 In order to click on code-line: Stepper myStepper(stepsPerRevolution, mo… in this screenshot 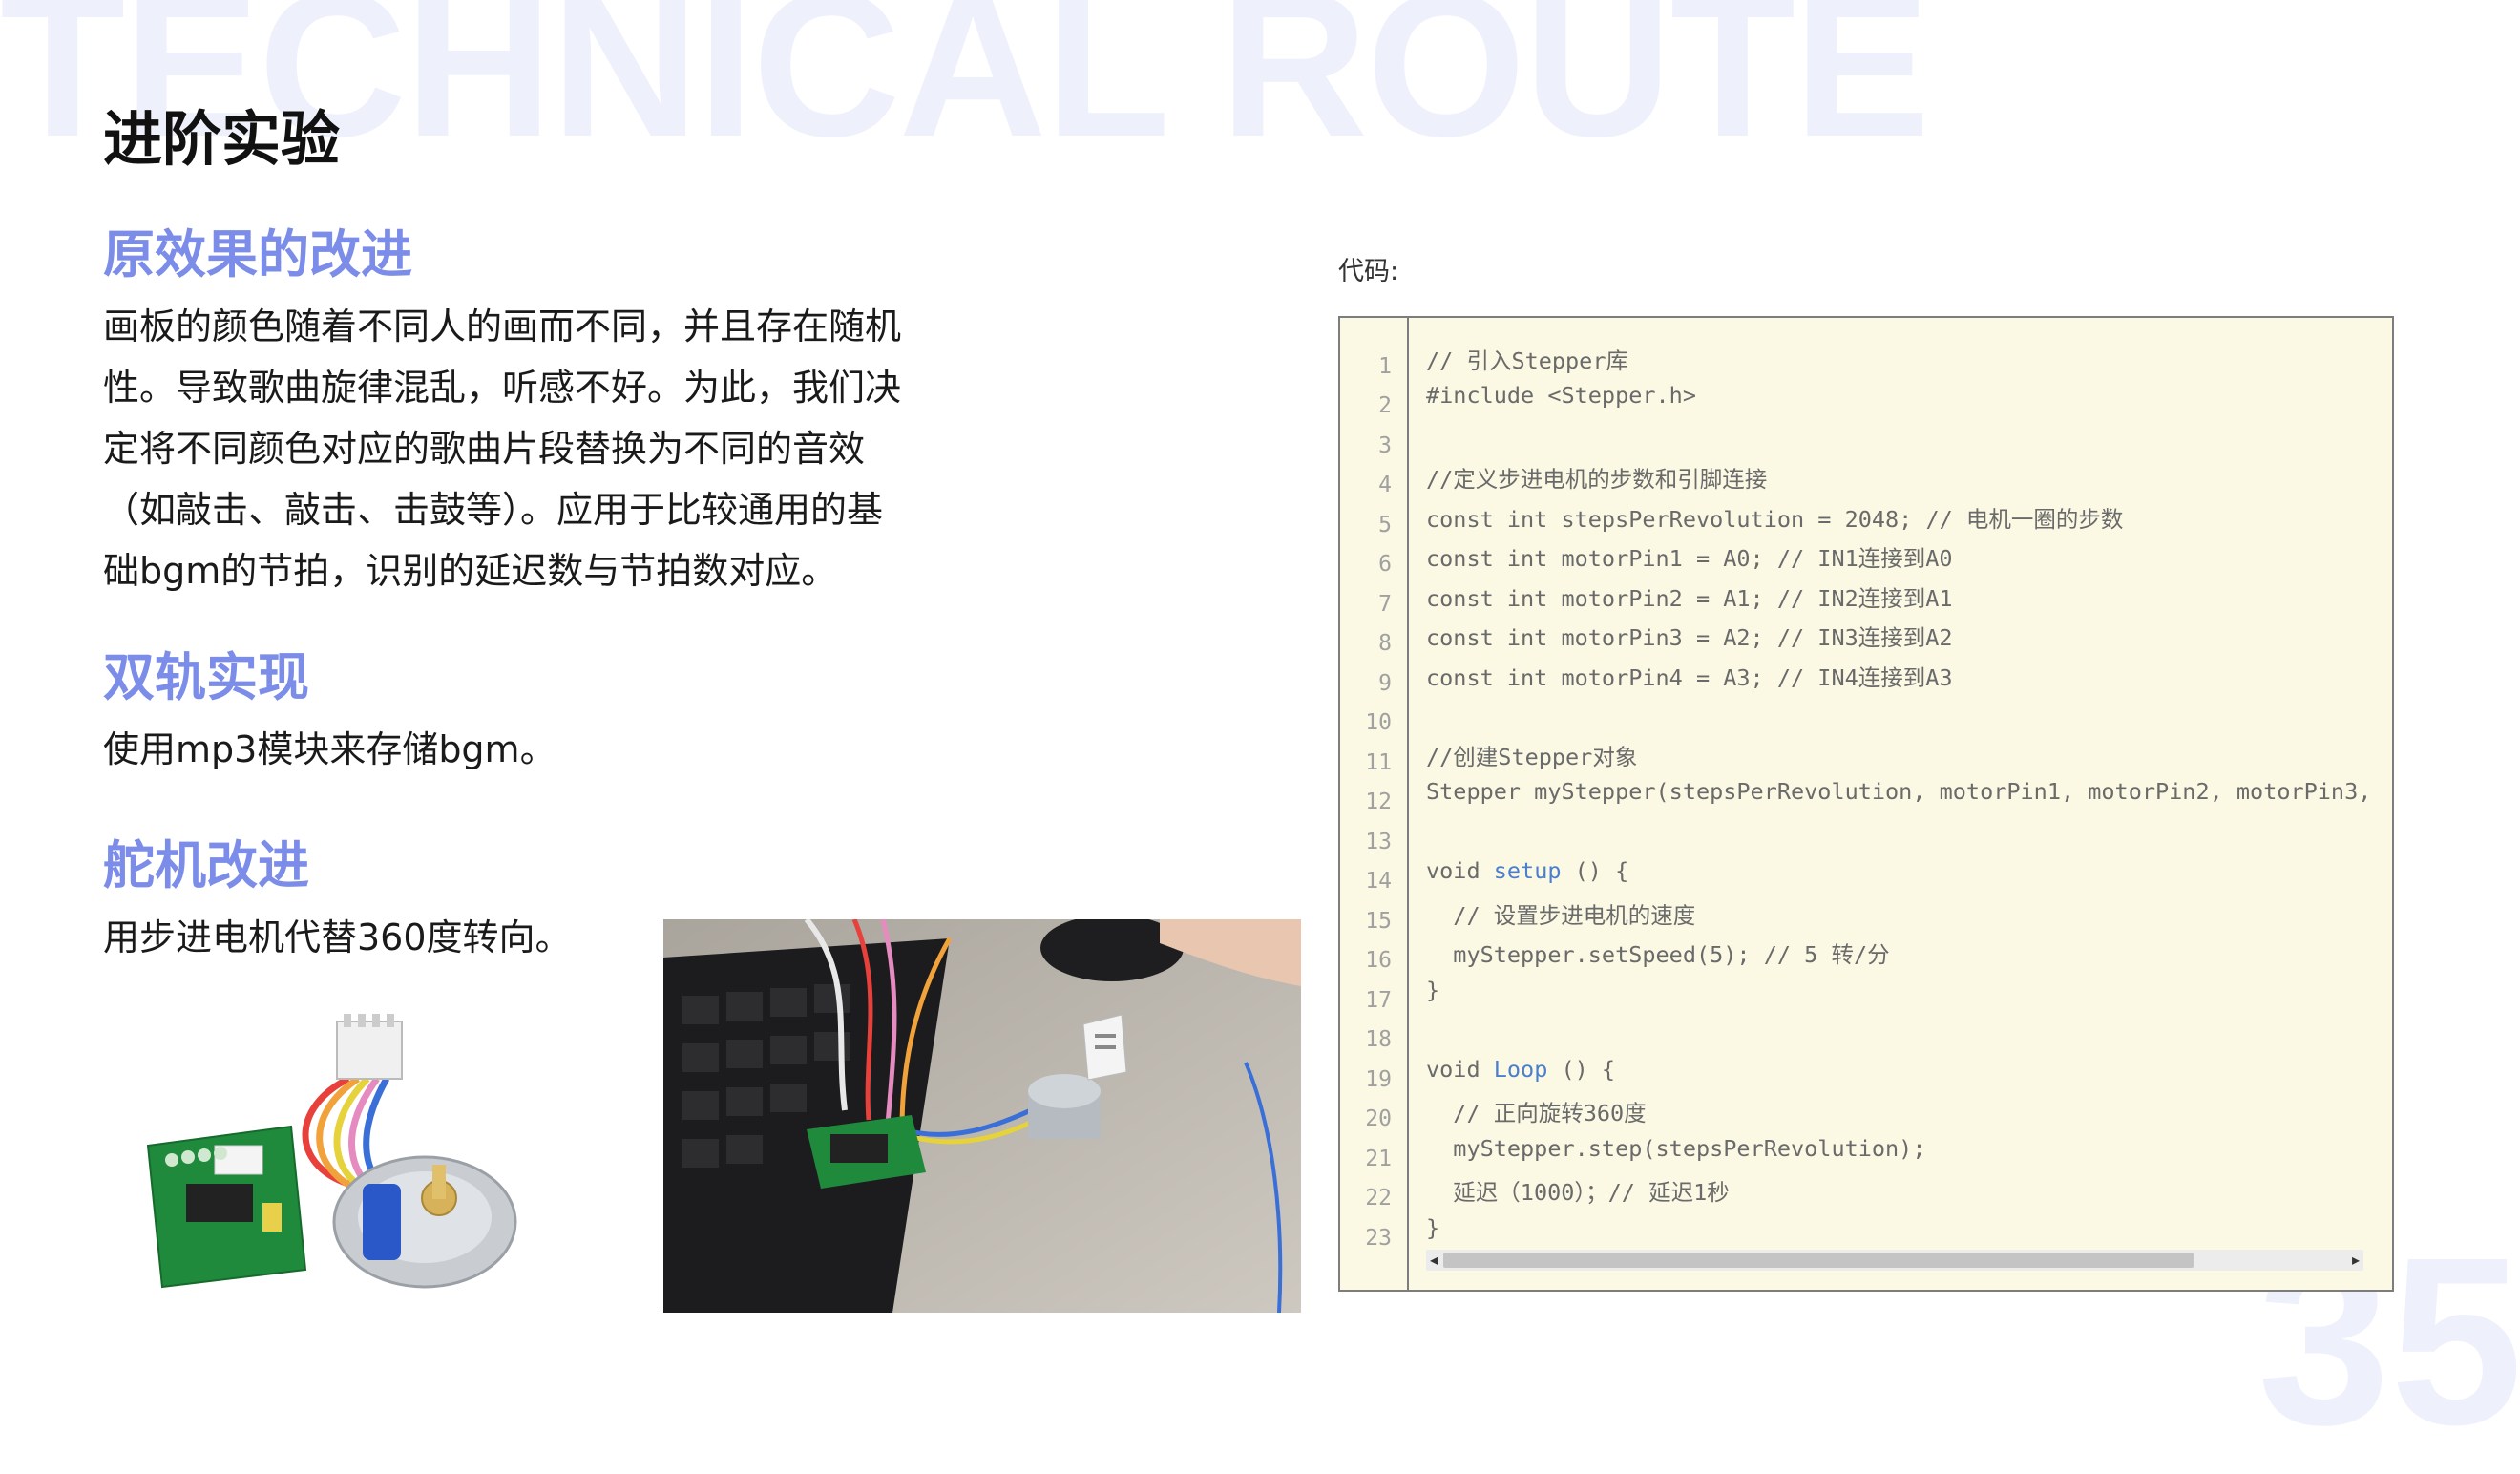, I will do `click(1899, 791)`.